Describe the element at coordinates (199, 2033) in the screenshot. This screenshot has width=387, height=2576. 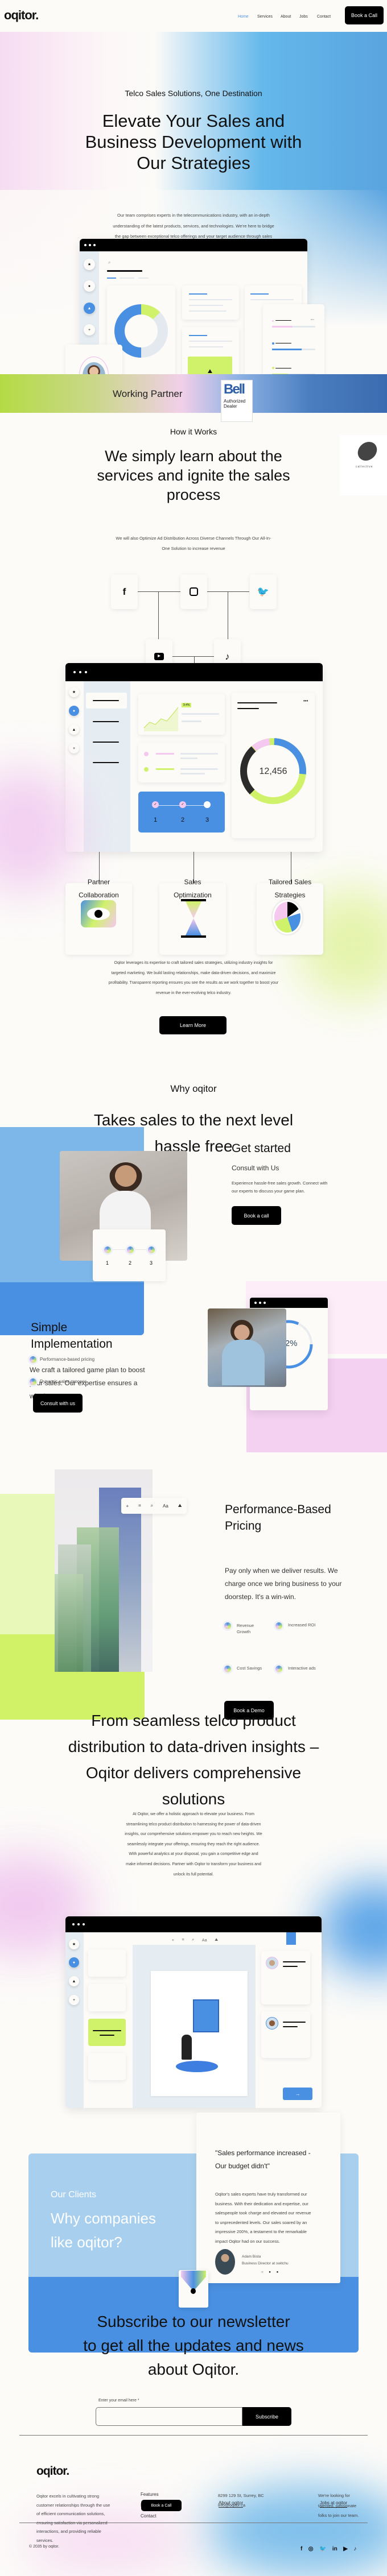
I see `canvas-page` at that location.